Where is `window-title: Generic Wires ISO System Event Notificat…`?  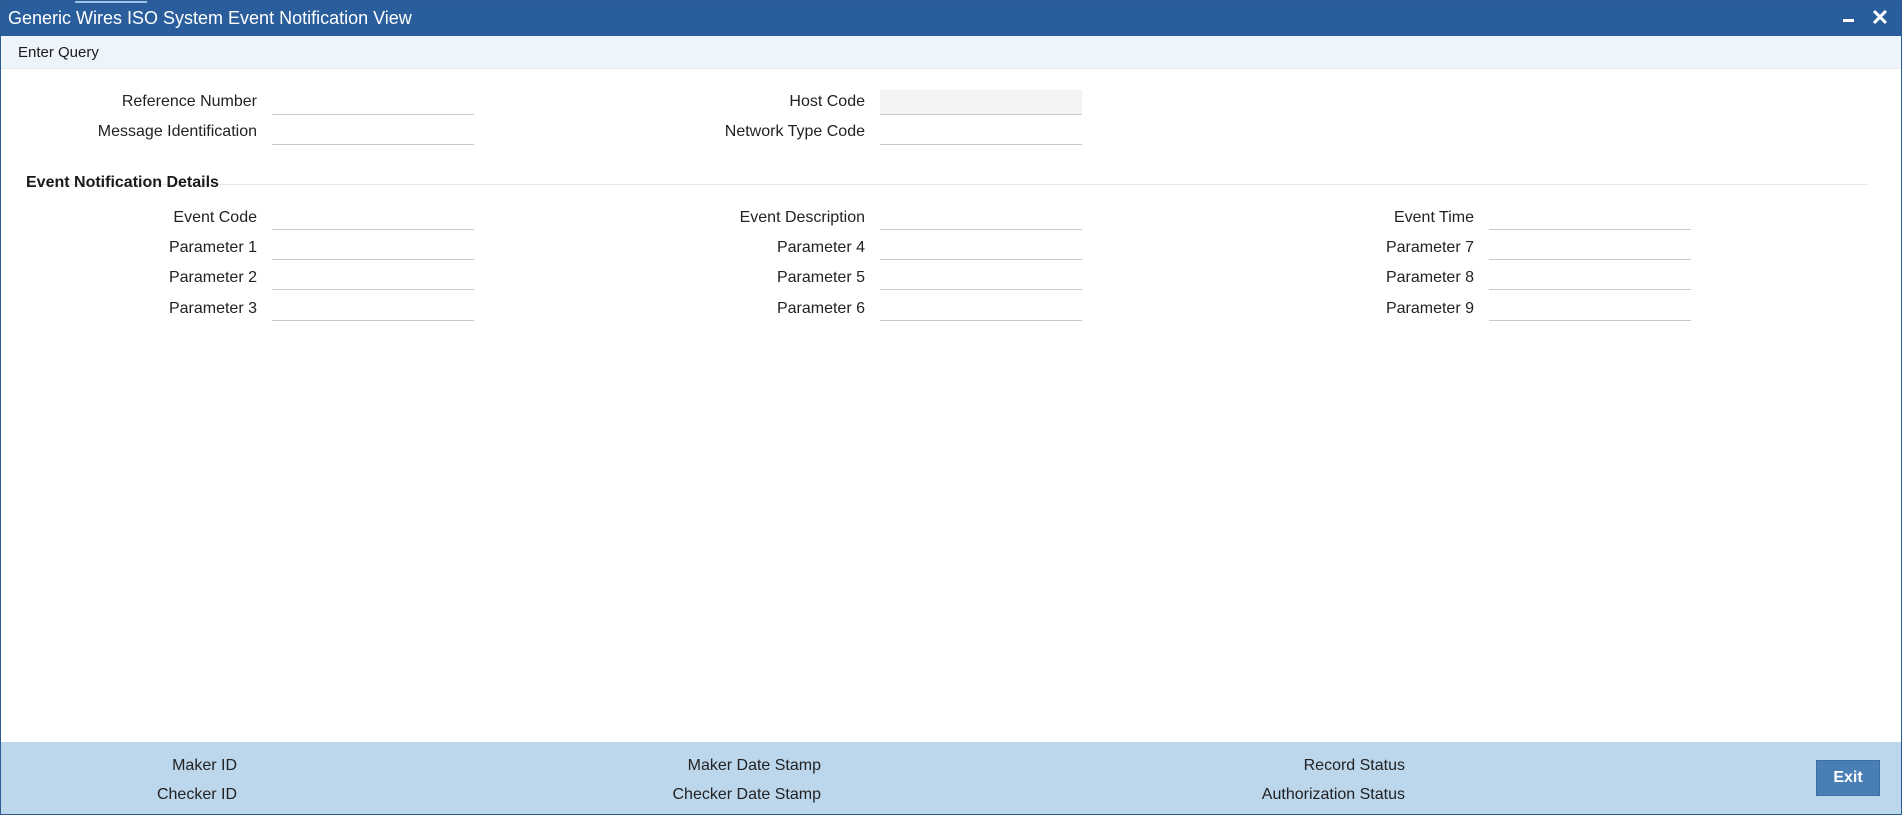
window-title: Generic Wires ISO System Event Notificat… is located at coordinates (210, 18).